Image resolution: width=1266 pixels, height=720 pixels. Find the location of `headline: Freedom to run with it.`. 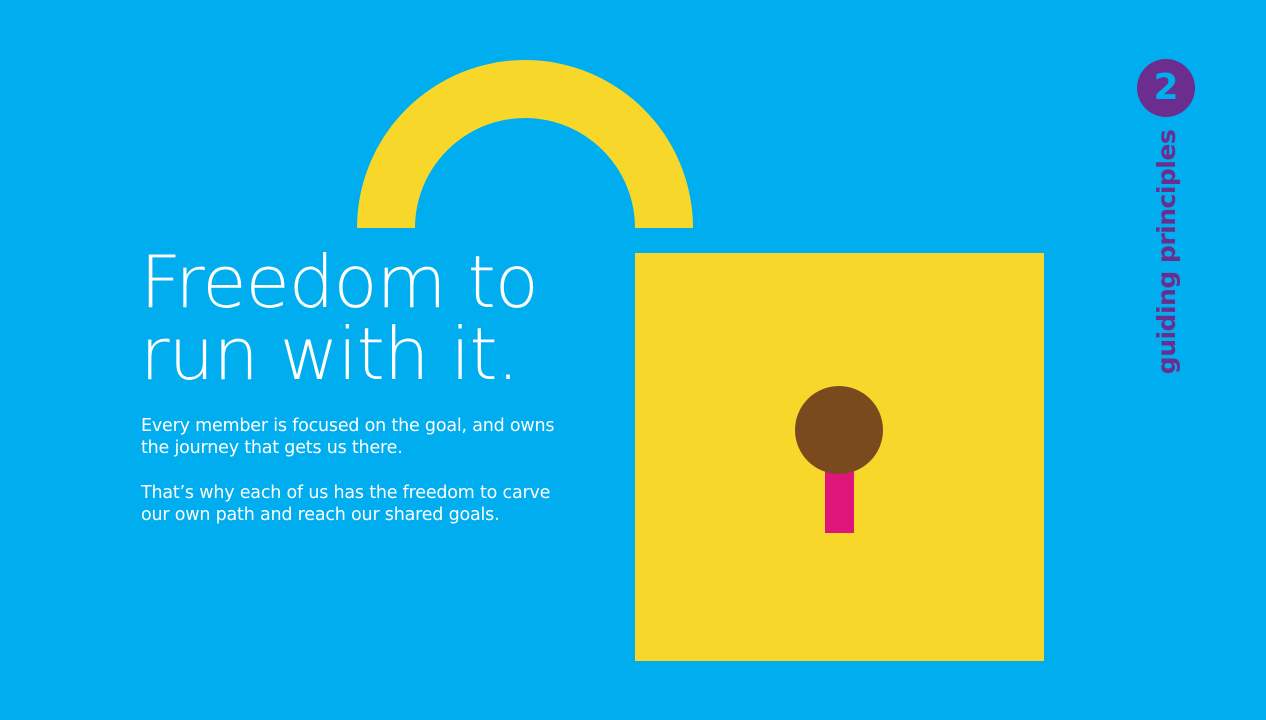

headline: Freedom to run with it. is located at coordinates (339, 318).